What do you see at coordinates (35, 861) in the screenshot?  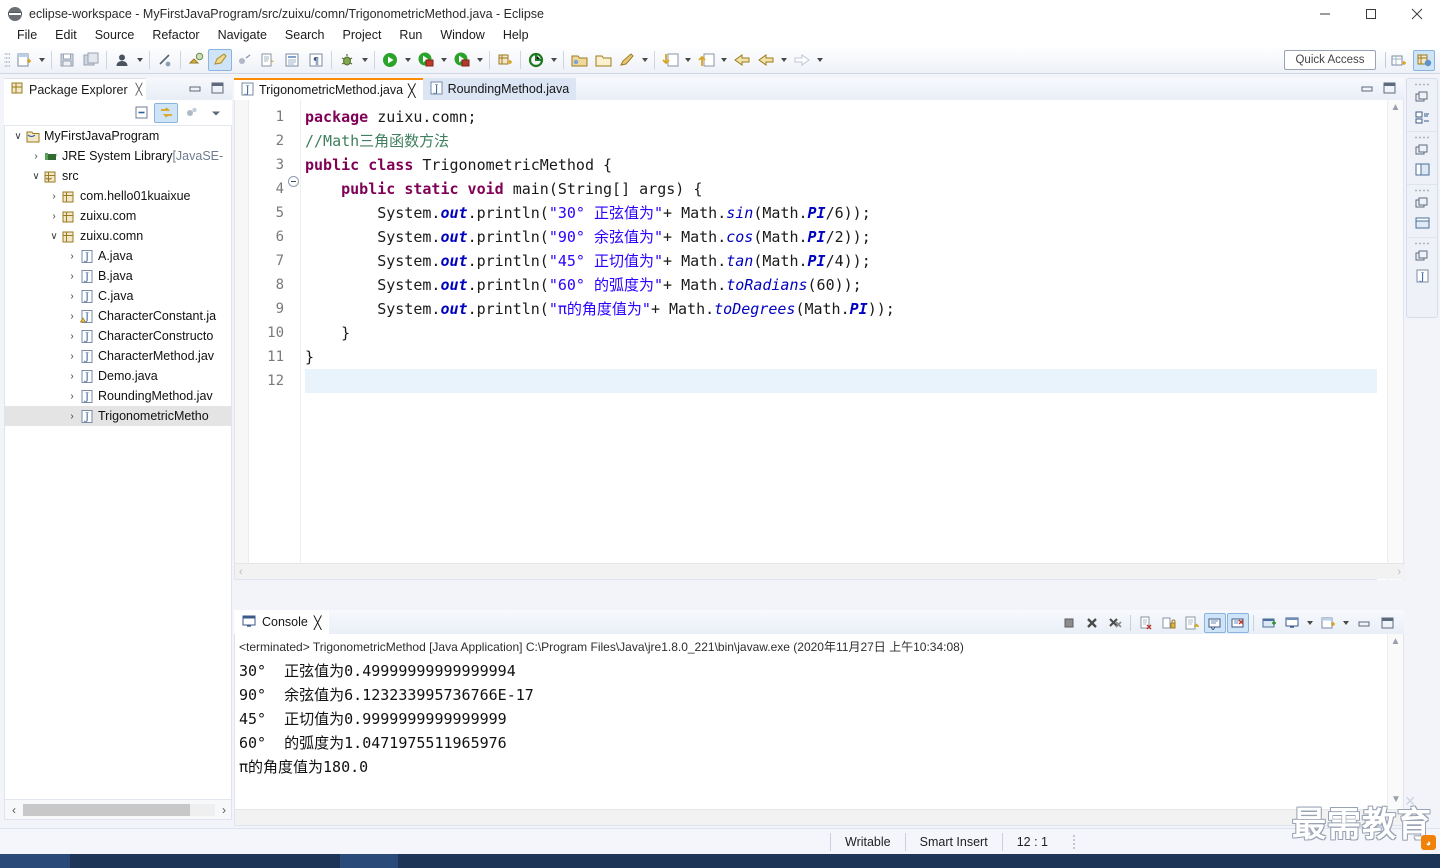 I see `taskbar-item` at bounding box center [35, 861].